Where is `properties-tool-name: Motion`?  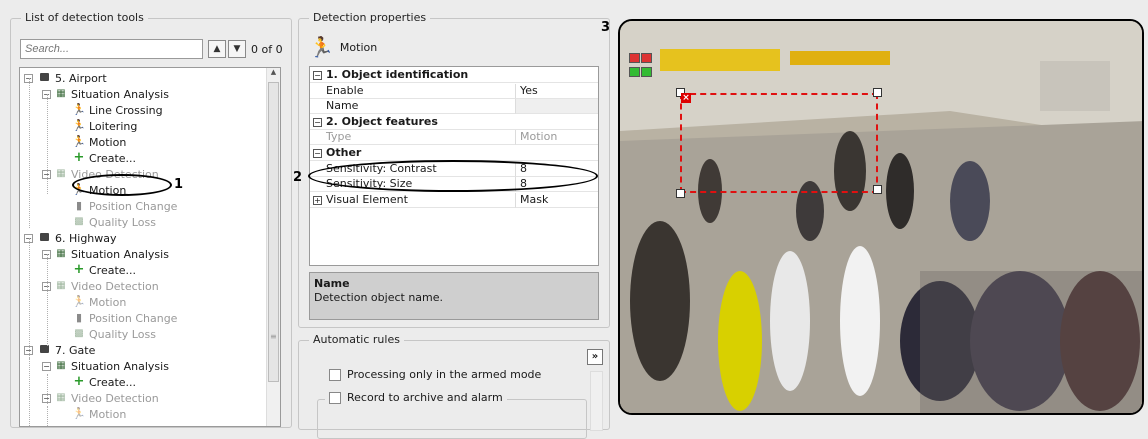 properties-tool-name: Motion is located at coordinates (358, 47).